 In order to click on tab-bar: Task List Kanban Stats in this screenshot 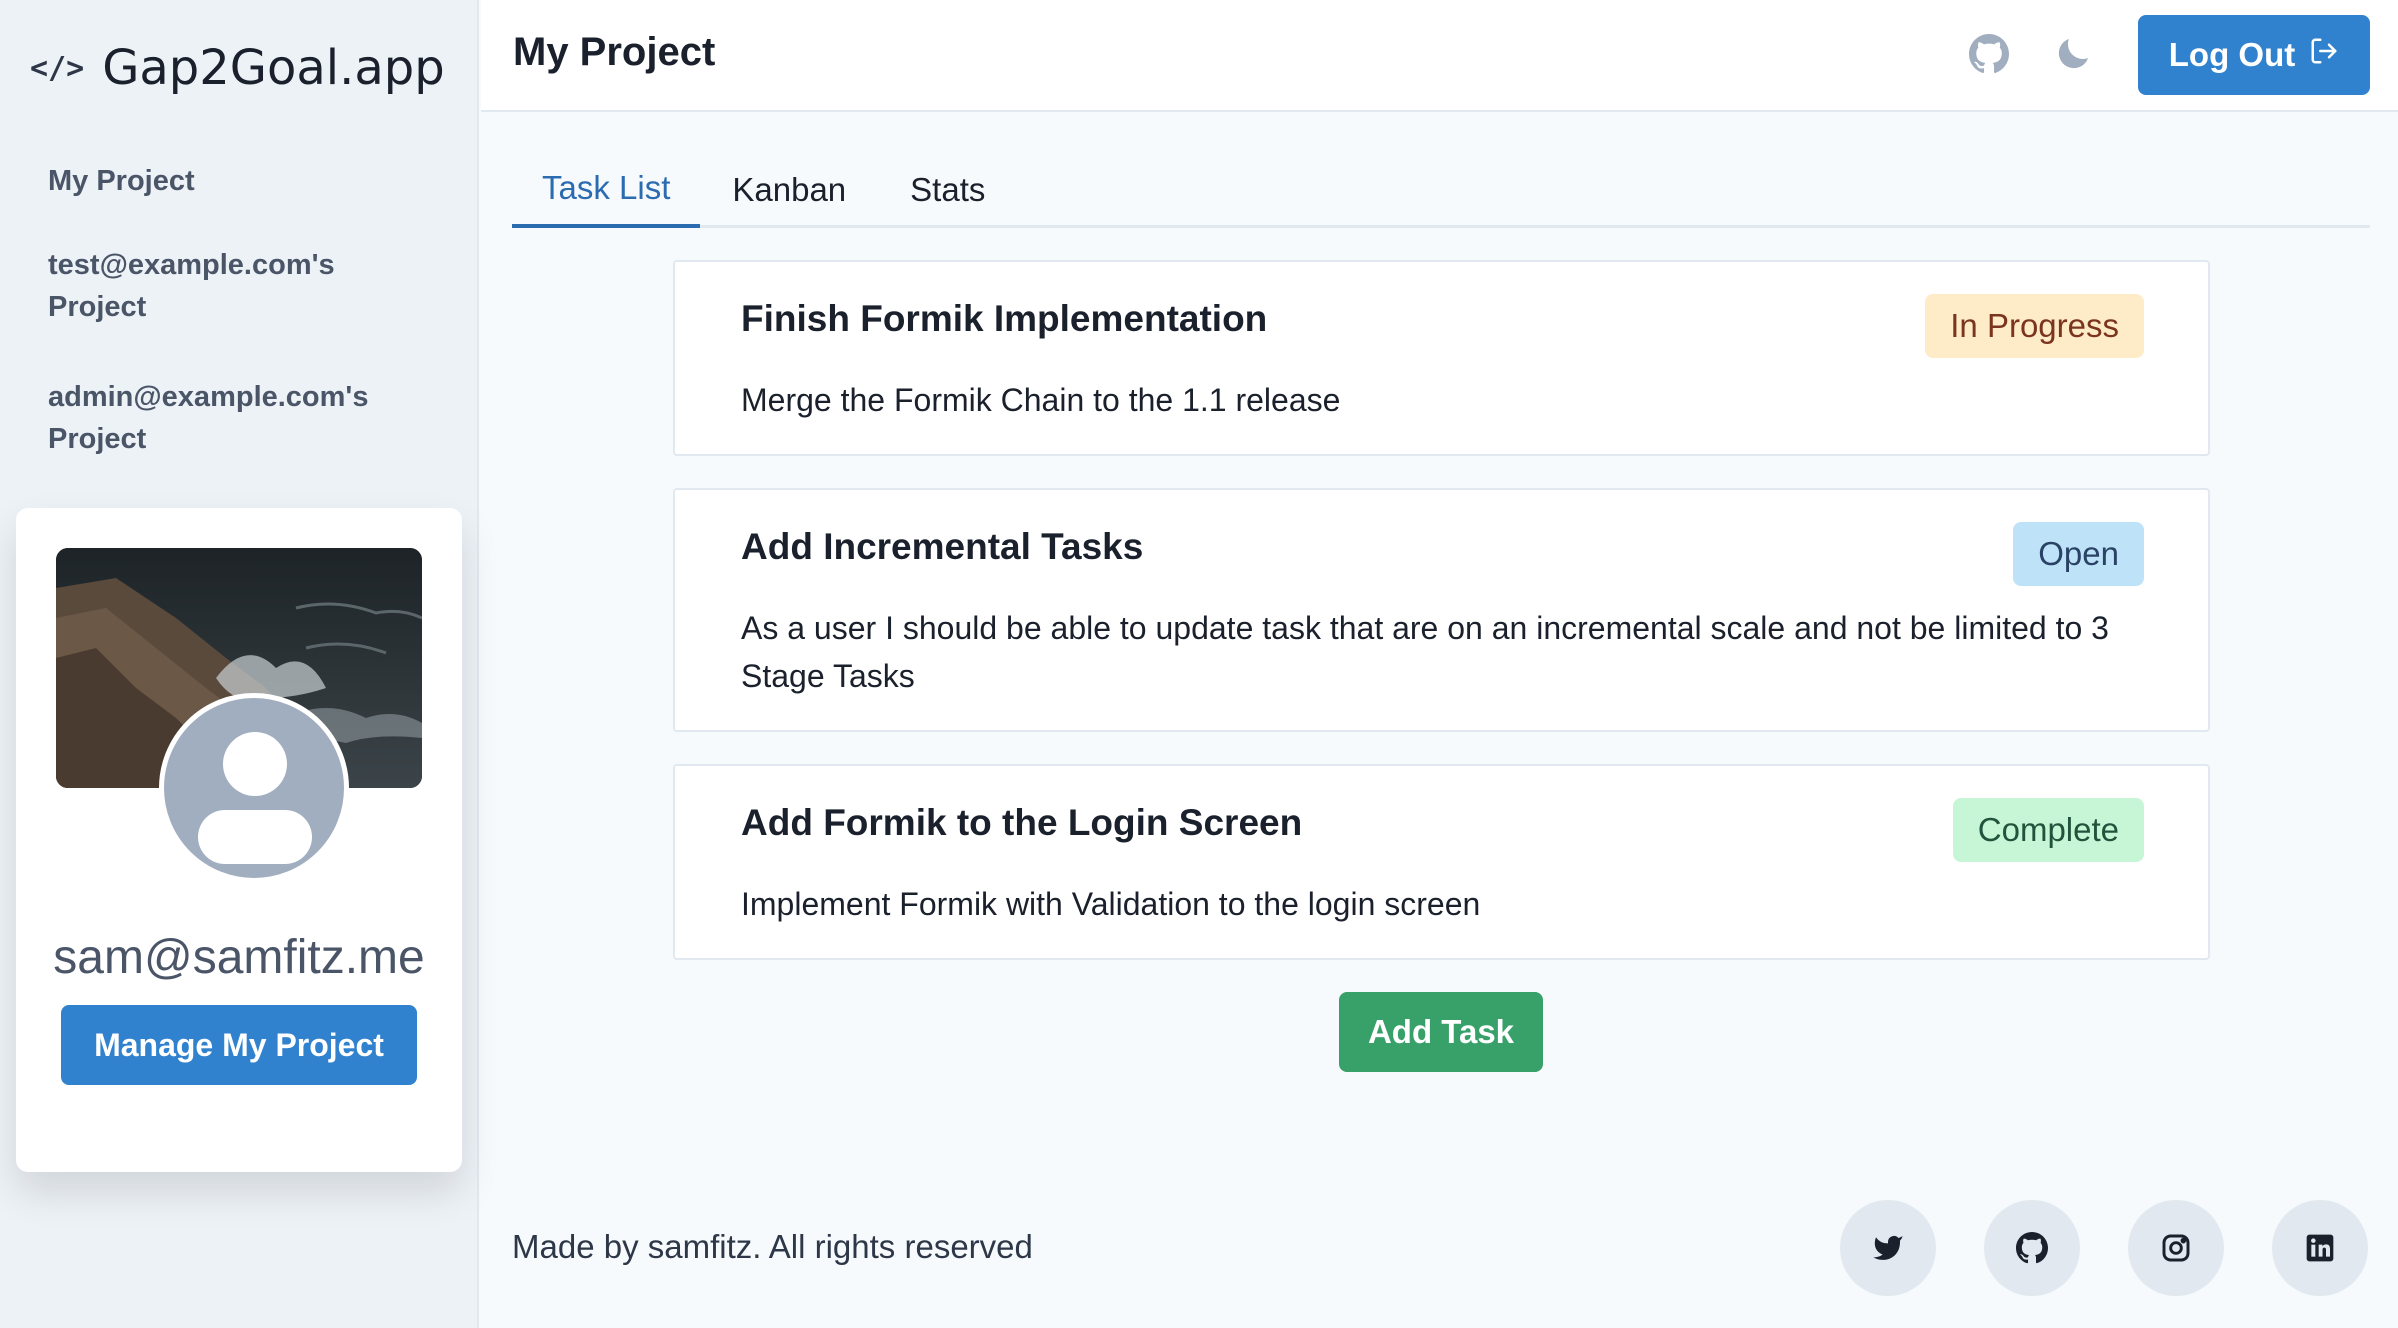, I will do `click(1441, 190)`.